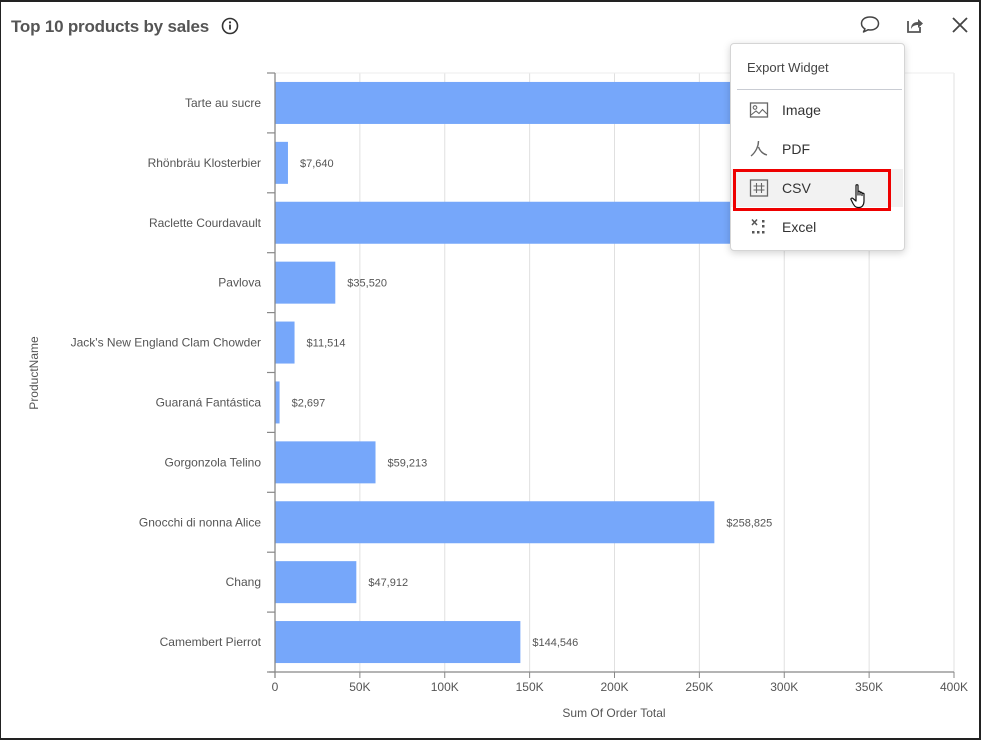 Image resolution: width=981 pixels, height=740 pixels. Describe the element at coordinates (788, 67) in the screenshot. I see `export-menu-heading: Export Widget` at that location.